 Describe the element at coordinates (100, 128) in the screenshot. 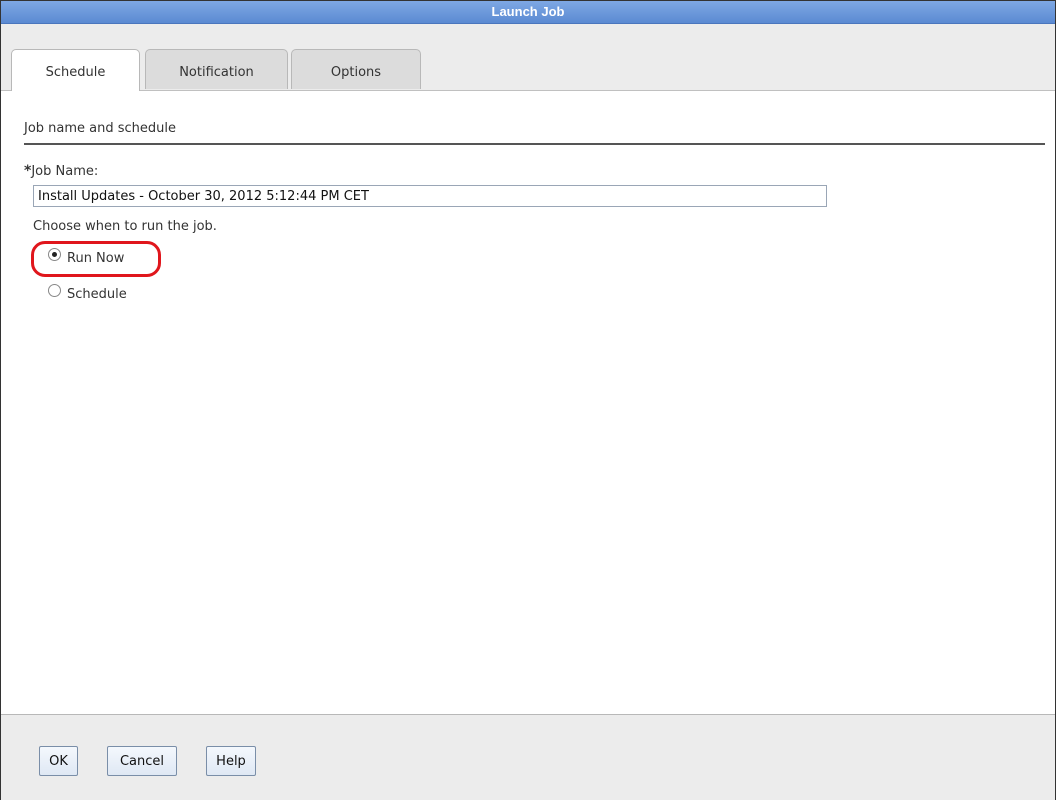

I see `section-title: Job name and schedule` at that location.